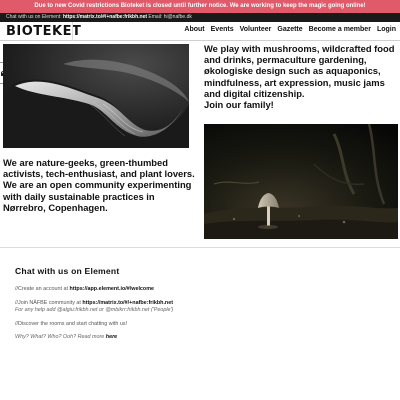  Describe the element at coordinates (67, 271) in the screenshot. I see `chat-title: Chat with us on Element` at that location.